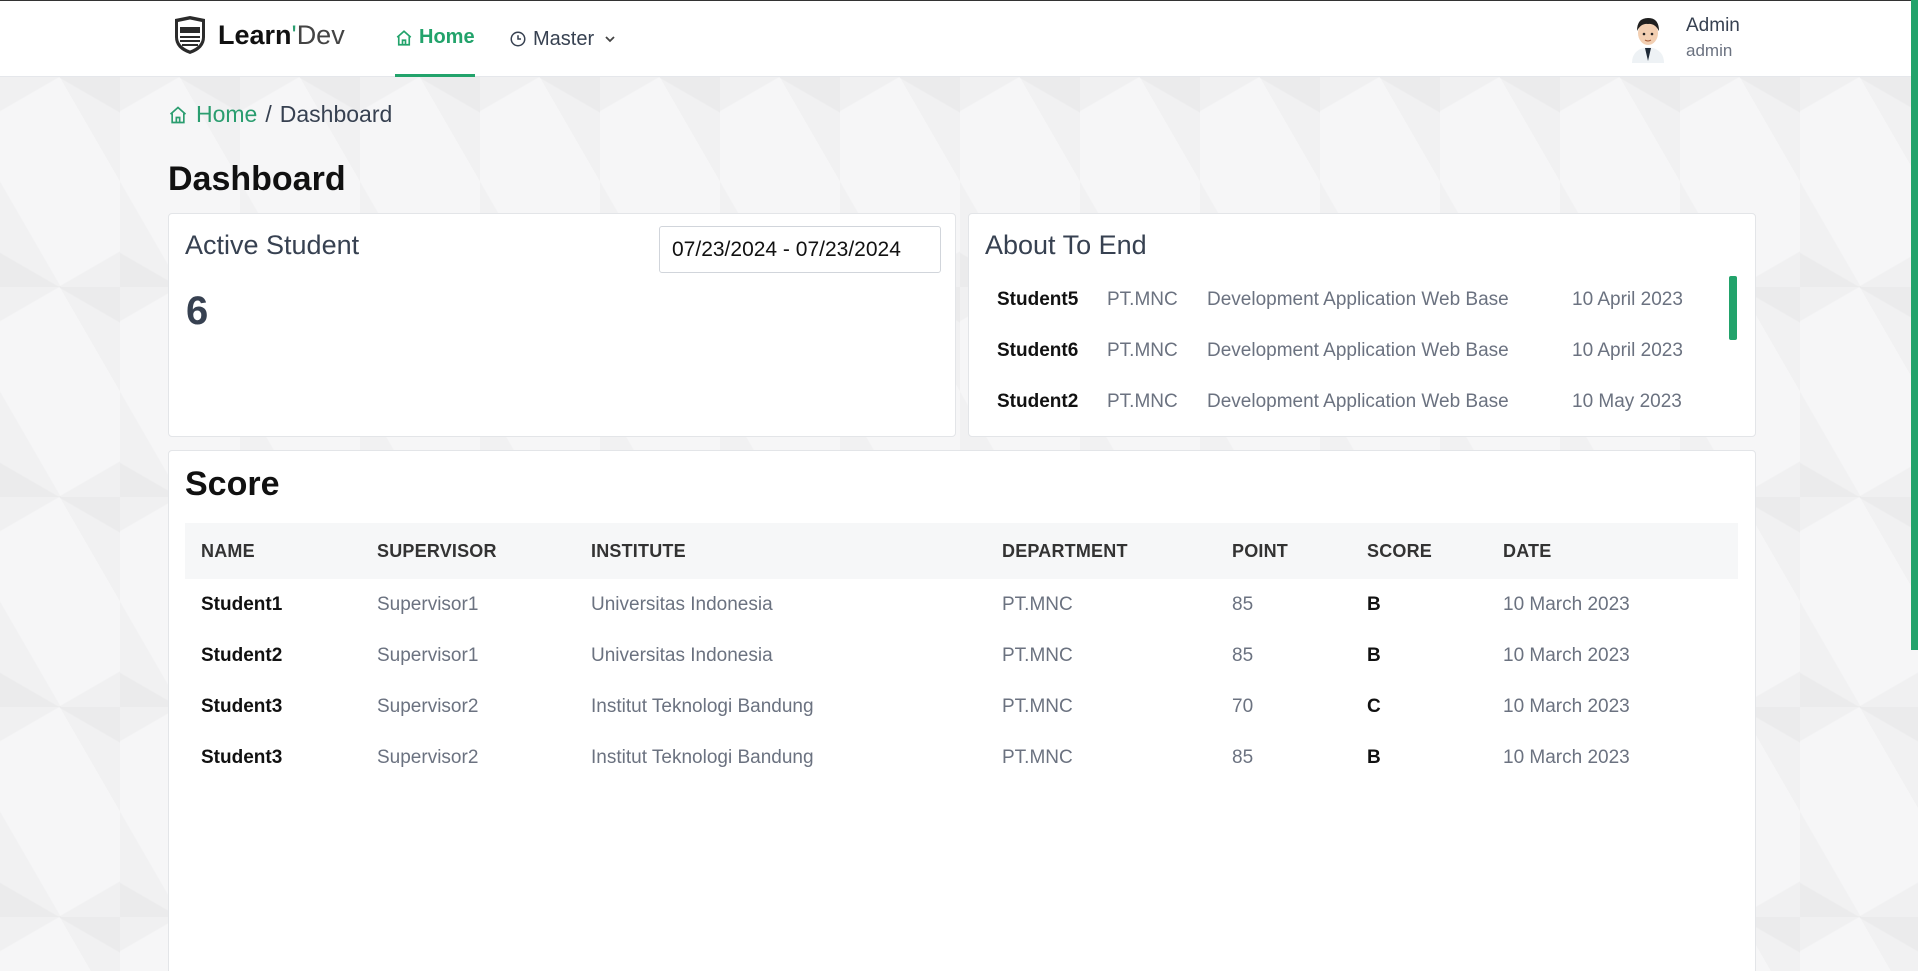  What do you see at coordinates (1709, 50) in the screenshot?
I see `user-role: admin` at bounding box center [1709, 50].